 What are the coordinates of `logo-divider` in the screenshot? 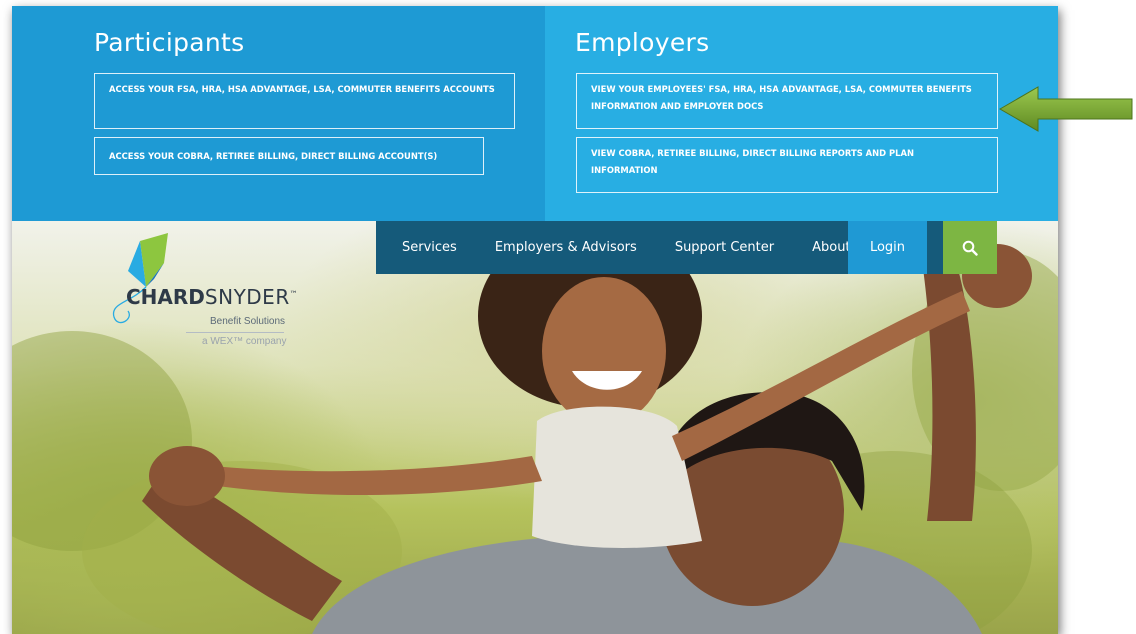 It's located at (235, 332).